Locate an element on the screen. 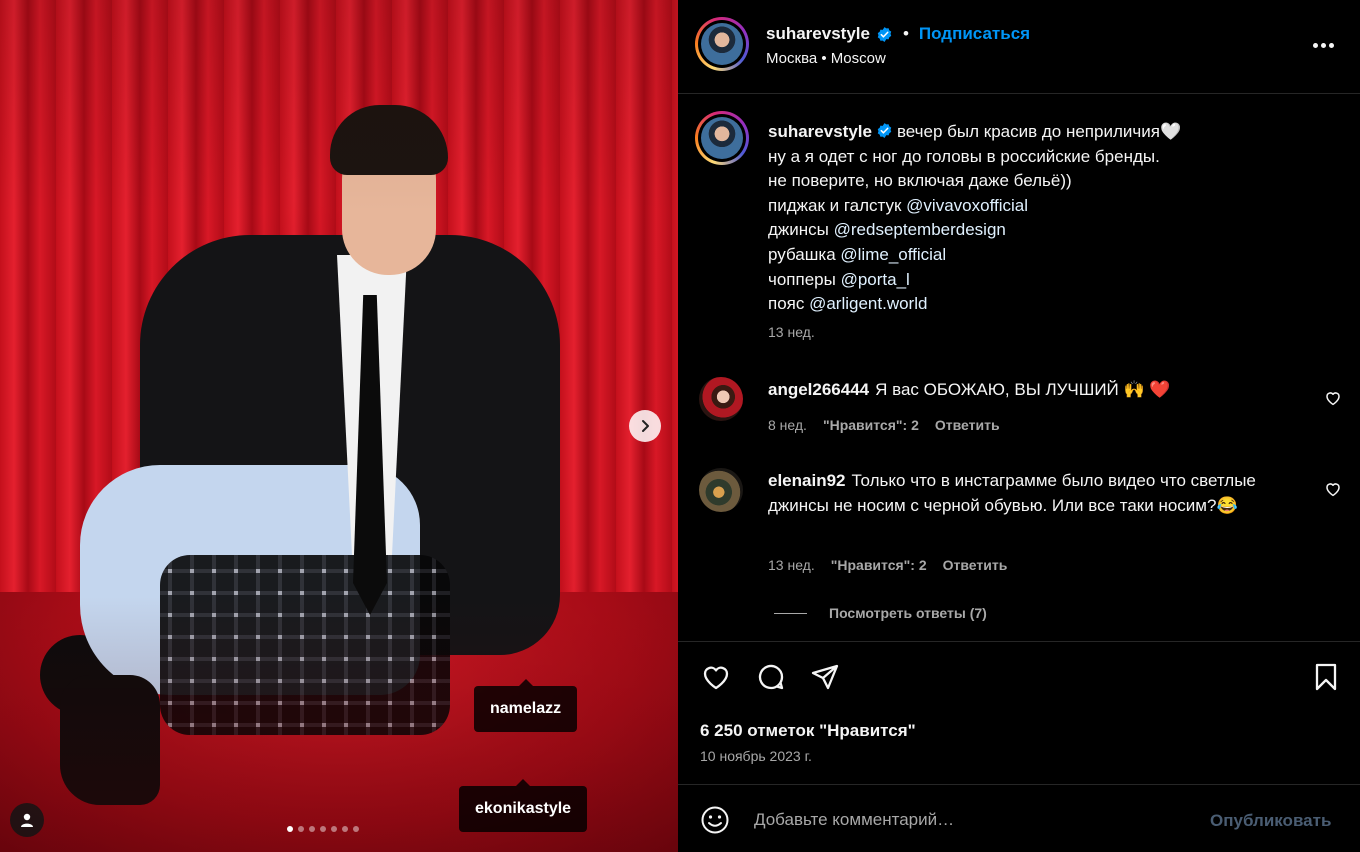 This screenshot has width=1360, height=852. post-location: Москва • Moscow is located at coordinates (826, 58).